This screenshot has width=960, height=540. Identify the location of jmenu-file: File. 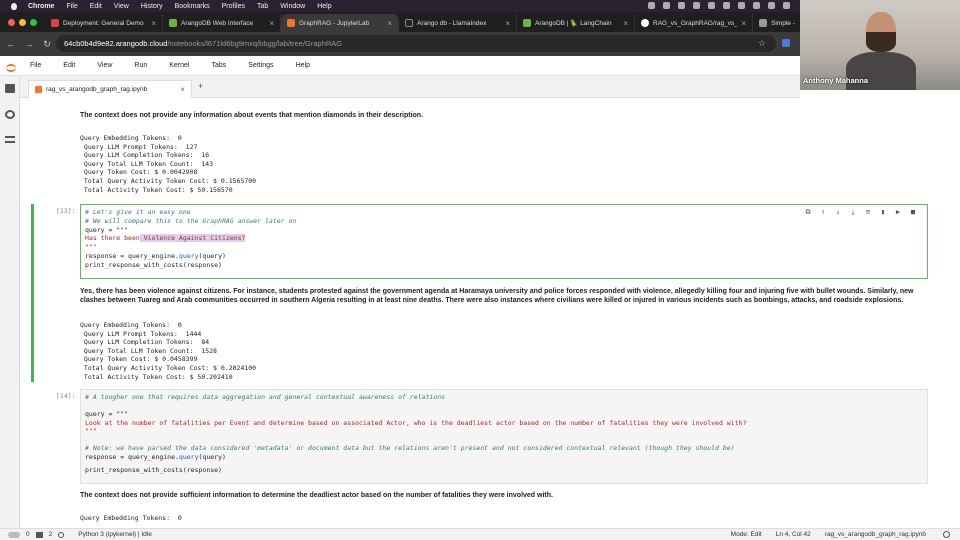
(35, 65).